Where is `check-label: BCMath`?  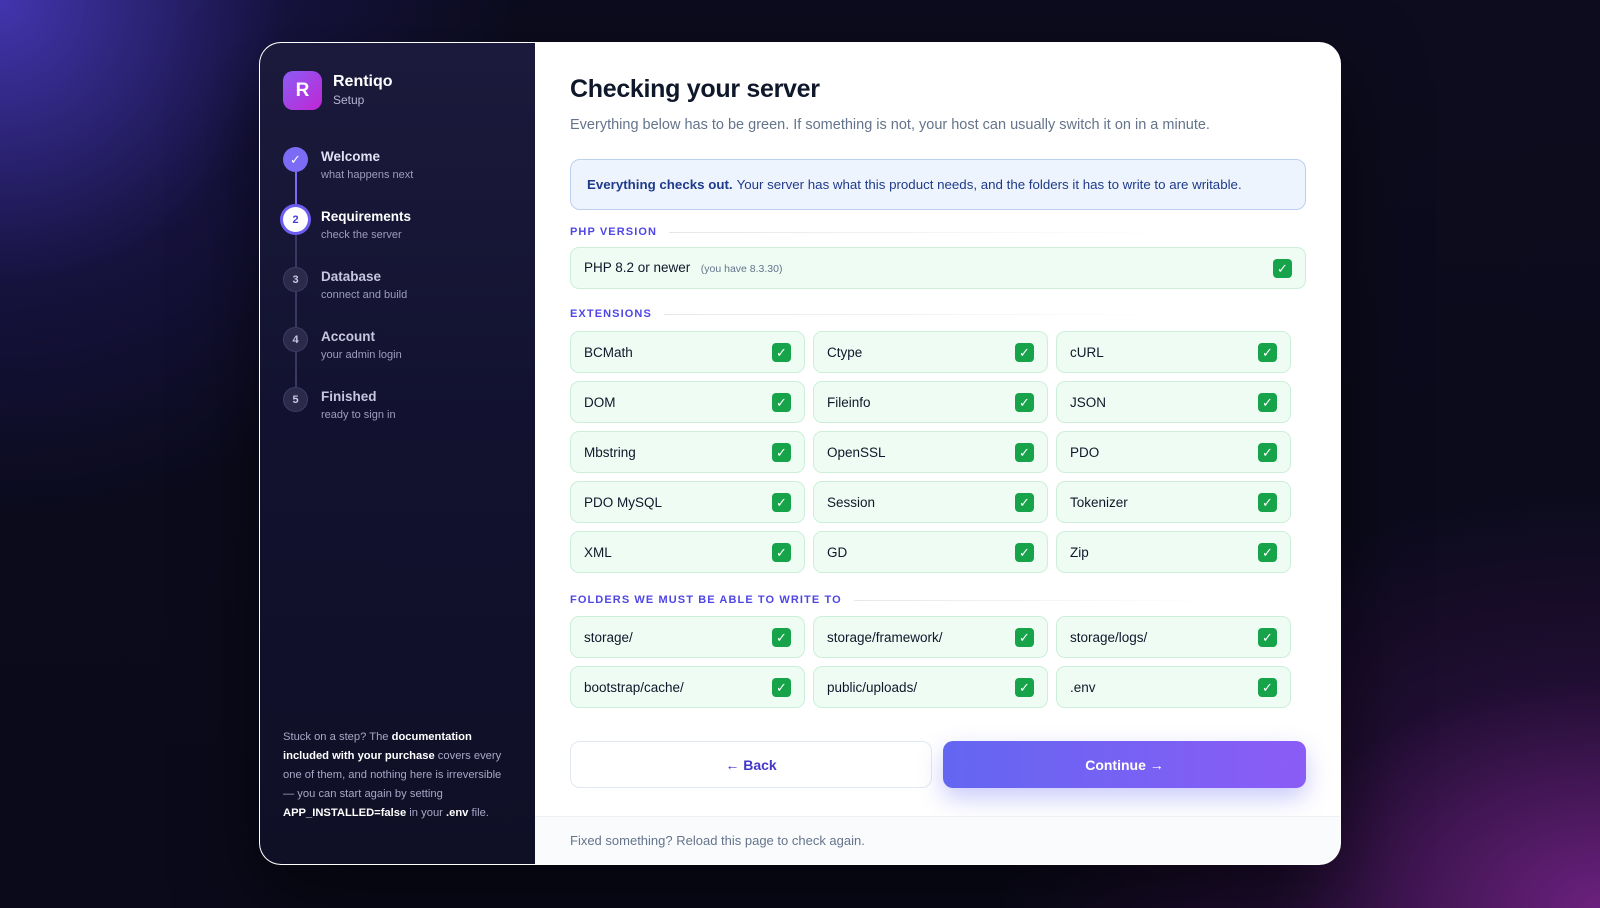 check-label: BCMath is located at coordinates (608, 352).